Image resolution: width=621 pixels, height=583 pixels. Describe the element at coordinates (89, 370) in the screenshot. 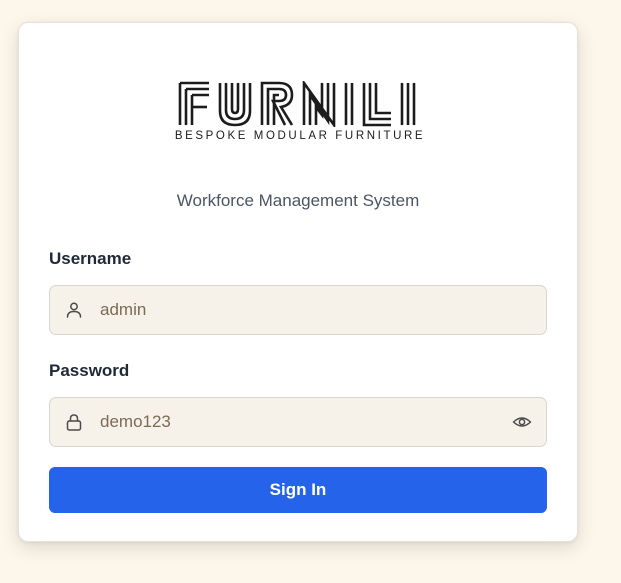

I see `password-label: Password` at that location.